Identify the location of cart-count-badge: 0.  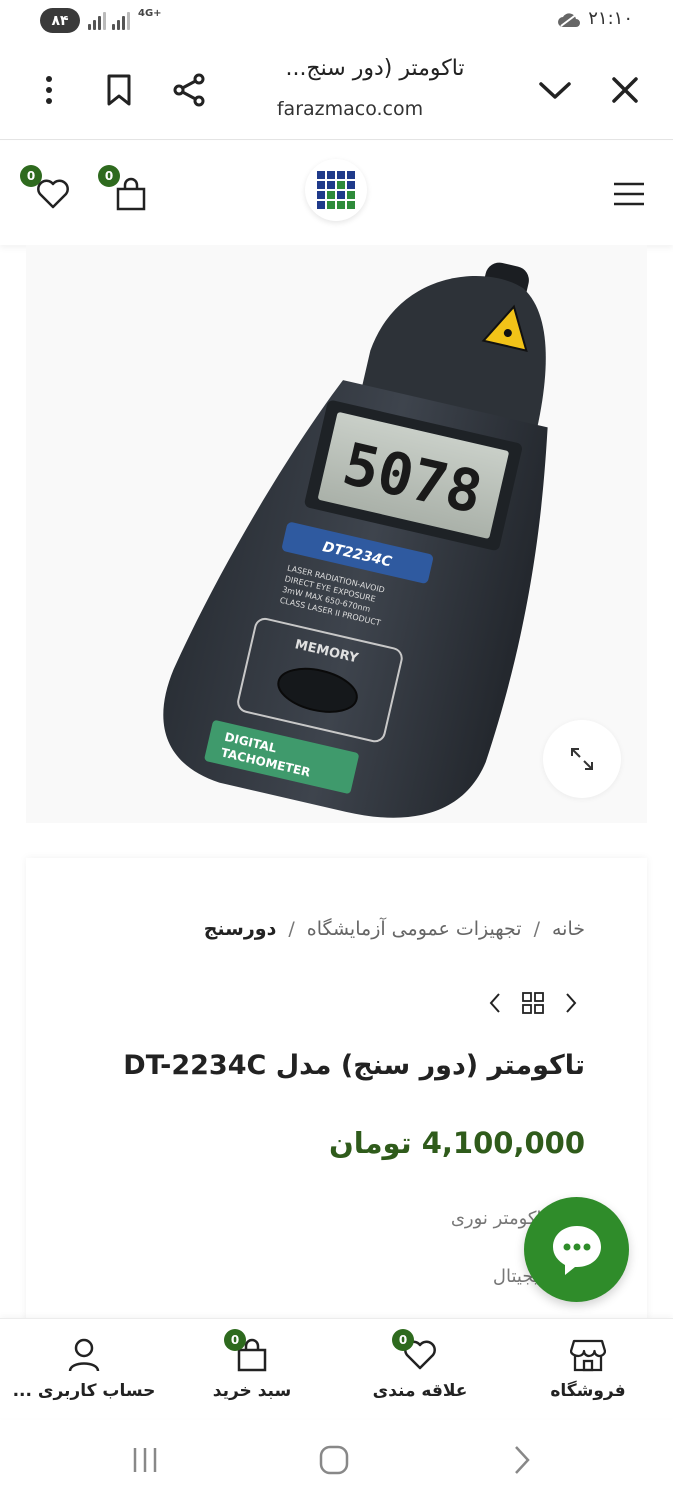
(109, 176).